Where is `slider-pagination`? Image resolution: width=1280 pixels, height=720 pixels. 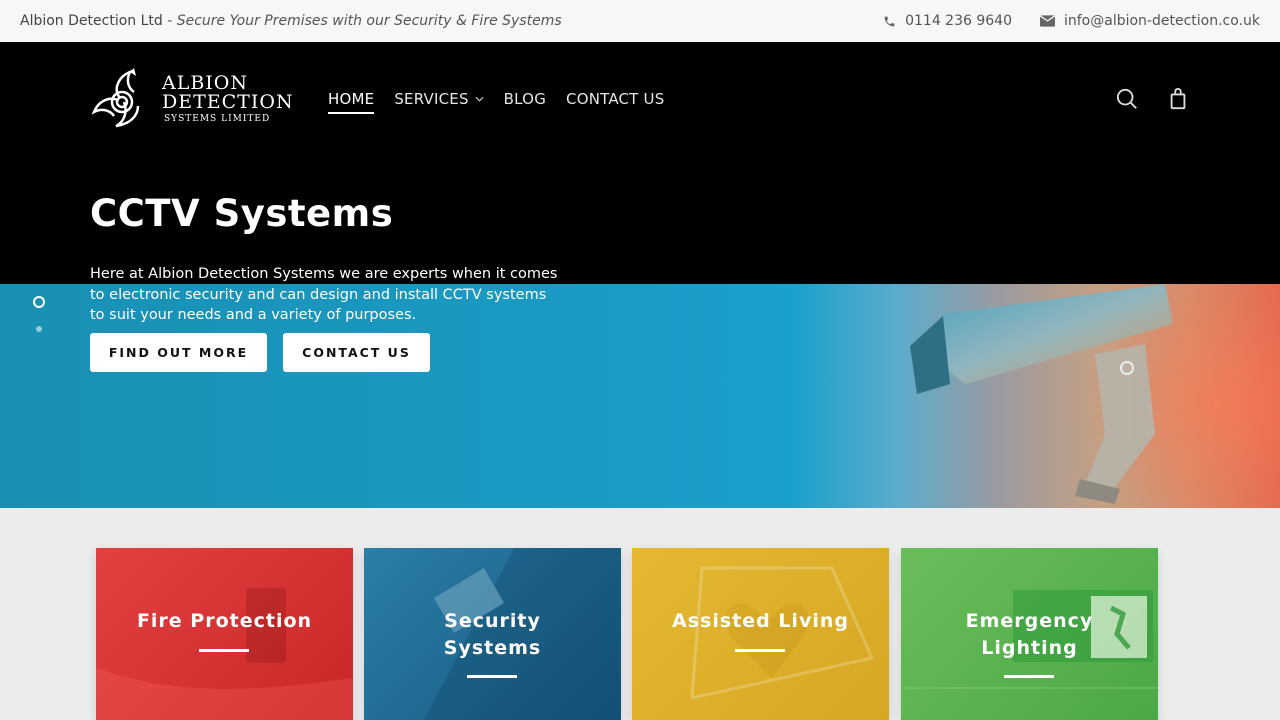 slider-pagination is located at coordinates (39, 314).